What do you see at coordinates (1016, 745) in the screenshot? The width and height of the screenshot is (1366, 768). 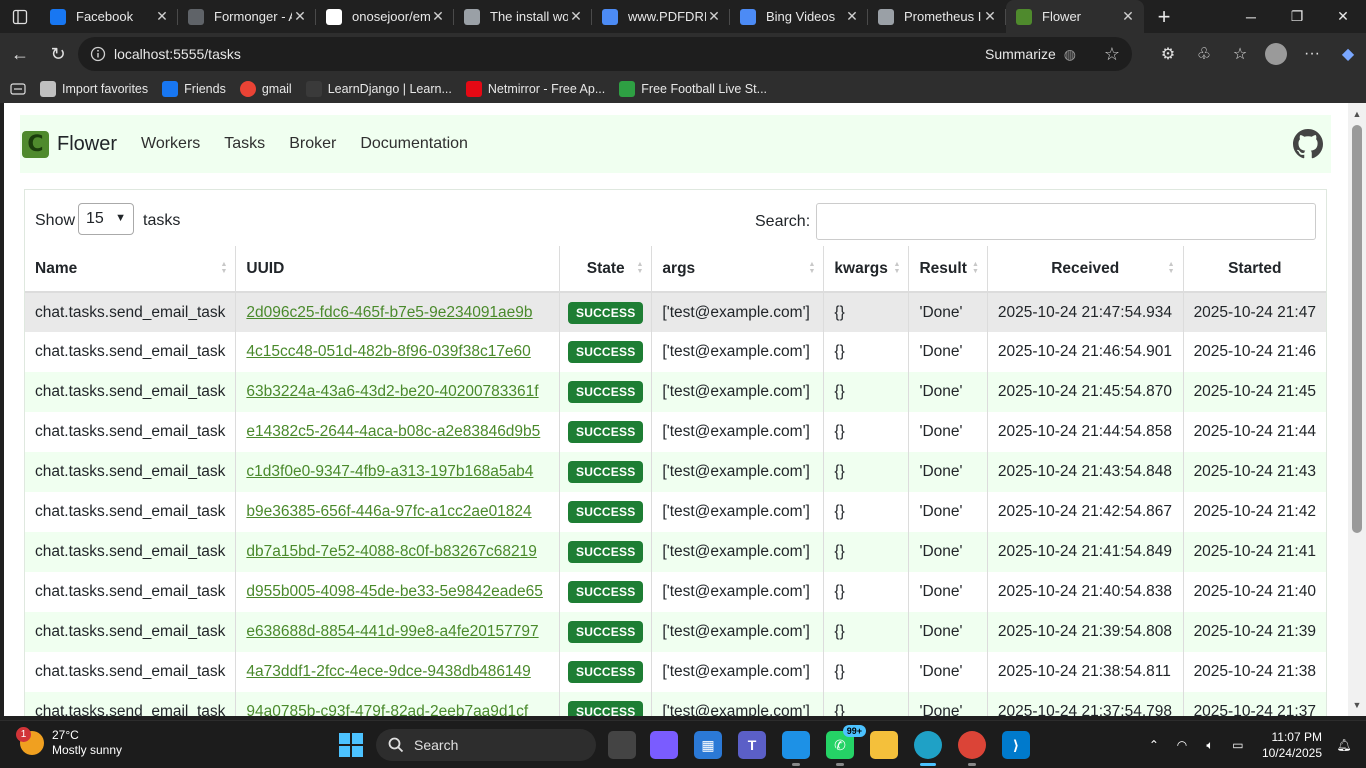 I see `vscode-app-icon: ⟩` at bounding box center [1016, 745].